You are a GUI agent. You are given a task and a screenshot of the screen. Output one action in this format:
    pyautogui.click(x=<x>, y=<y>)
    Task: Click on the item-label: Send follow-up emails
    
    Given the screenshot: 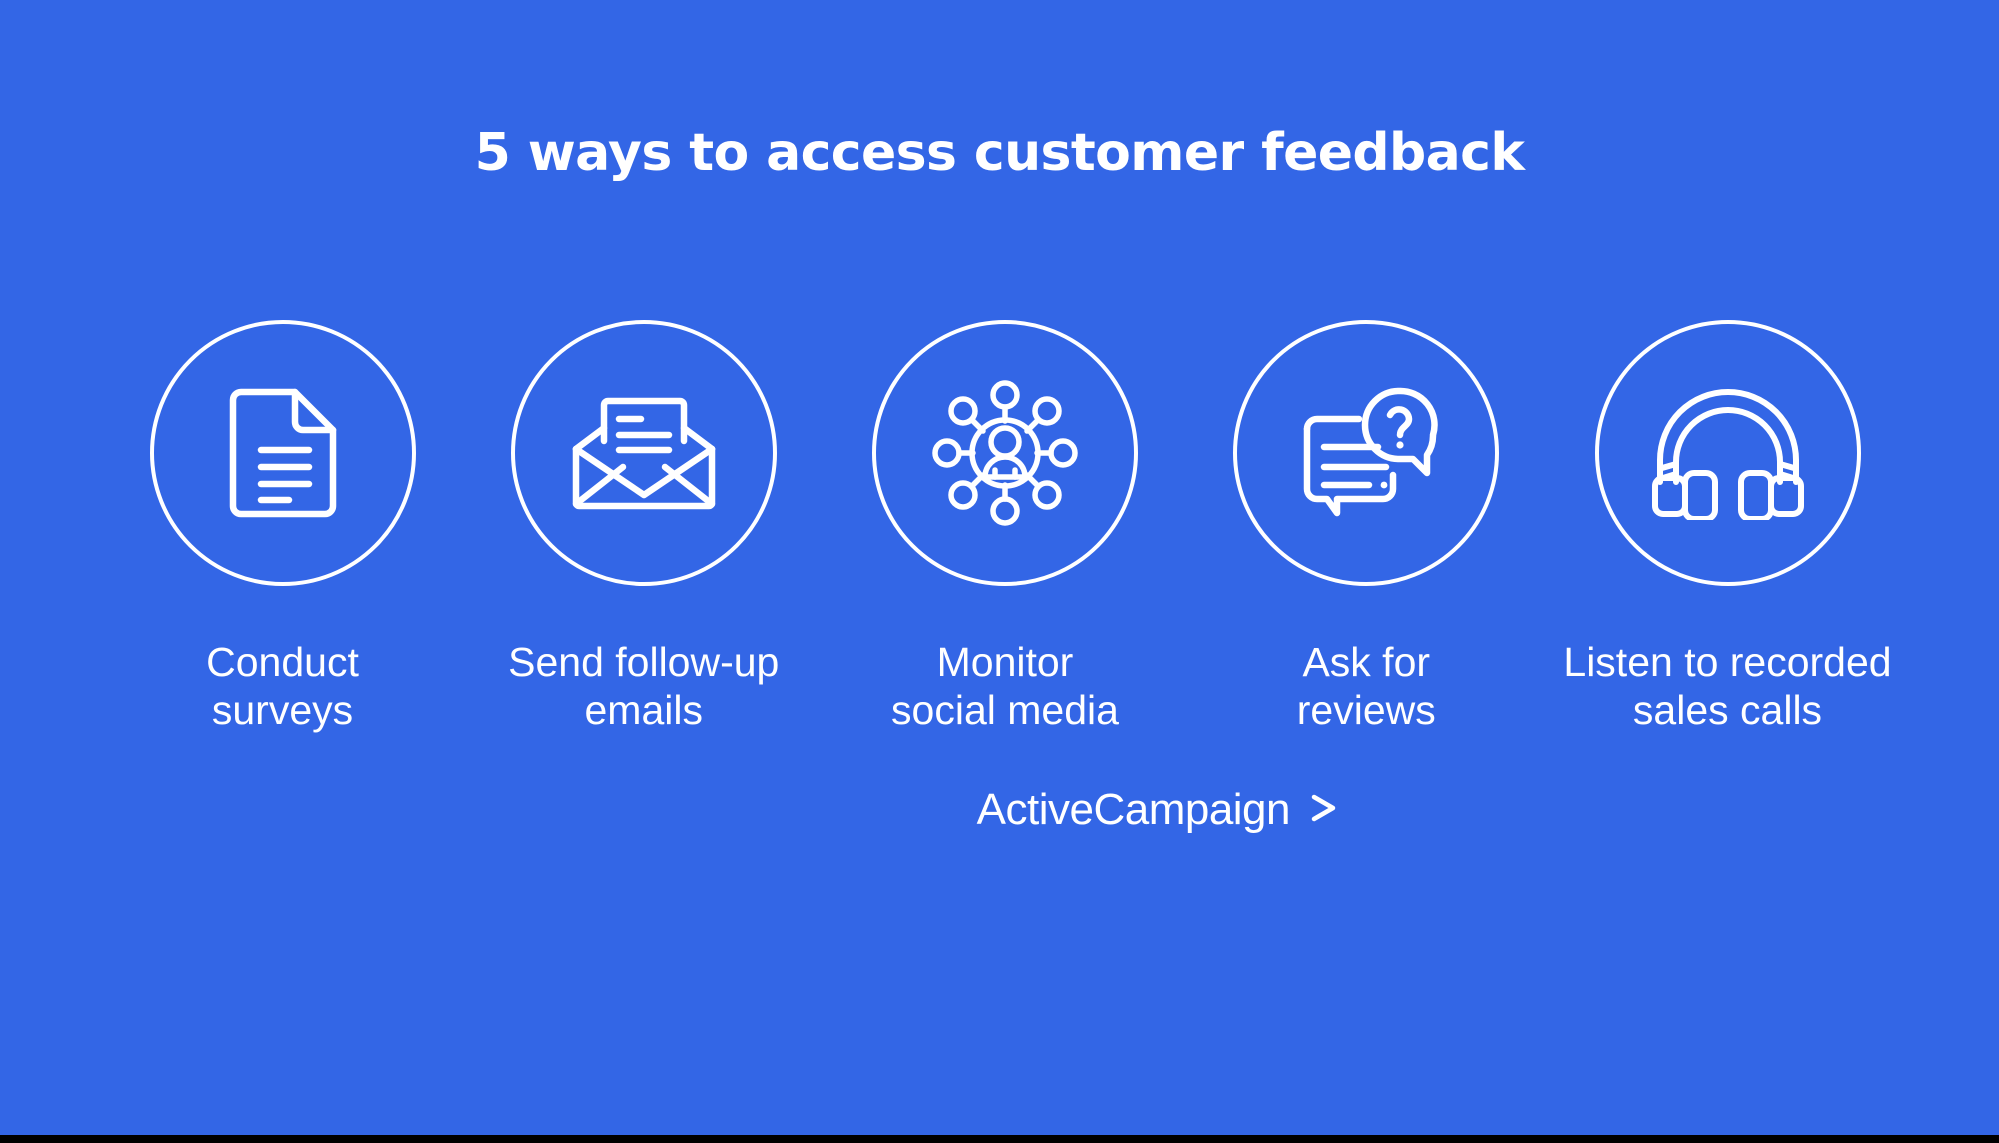 What is the action you would take?
    pyautogui.click(x=644, y=686)
    